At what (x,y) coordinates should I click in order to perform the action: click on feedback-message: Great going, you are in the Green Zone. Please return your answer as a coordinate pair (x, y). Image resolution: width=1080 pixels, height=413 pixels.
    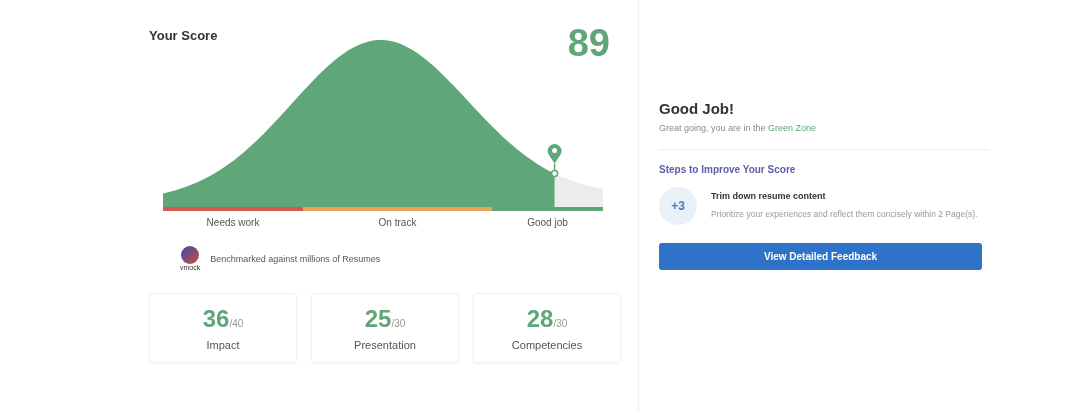
    Looking at the image, I should click on (738, 128).